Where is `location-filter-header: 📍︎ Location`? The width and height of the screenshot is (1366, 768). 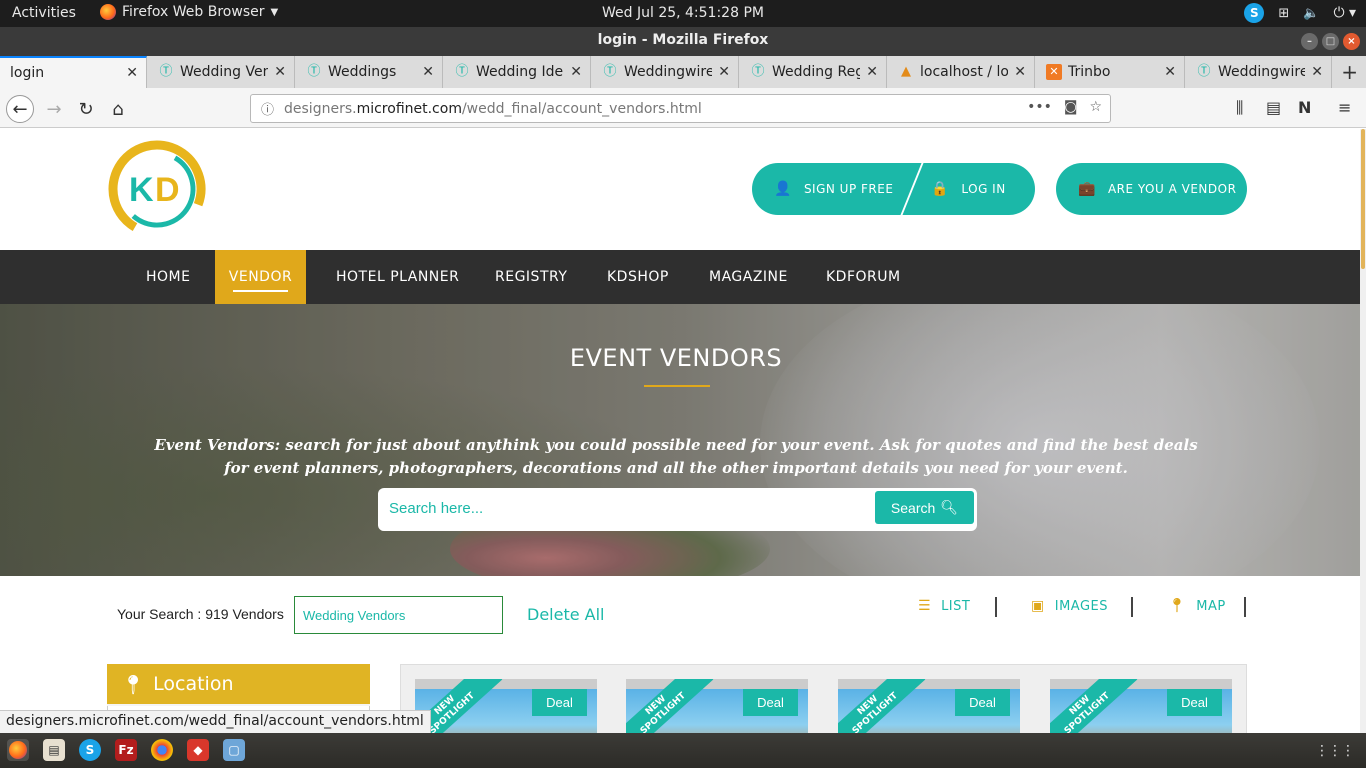
location-filter-header: 📍︎ Location is located at coordinates (238, 685).